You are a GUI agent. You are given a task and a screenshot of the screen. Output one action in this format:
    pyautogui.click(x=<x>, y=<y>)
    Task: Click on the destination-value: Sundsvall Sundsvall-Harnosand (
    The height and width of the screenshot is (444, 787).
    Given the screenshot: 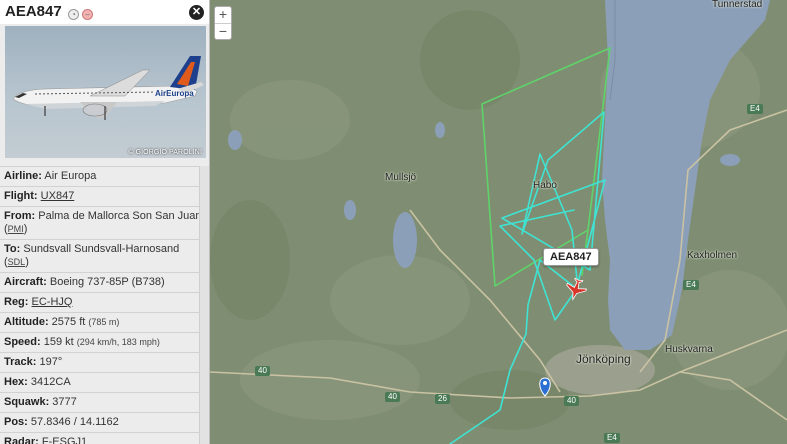 What is the action you would take?
    pyautogui.click(x=92, y=255)
    